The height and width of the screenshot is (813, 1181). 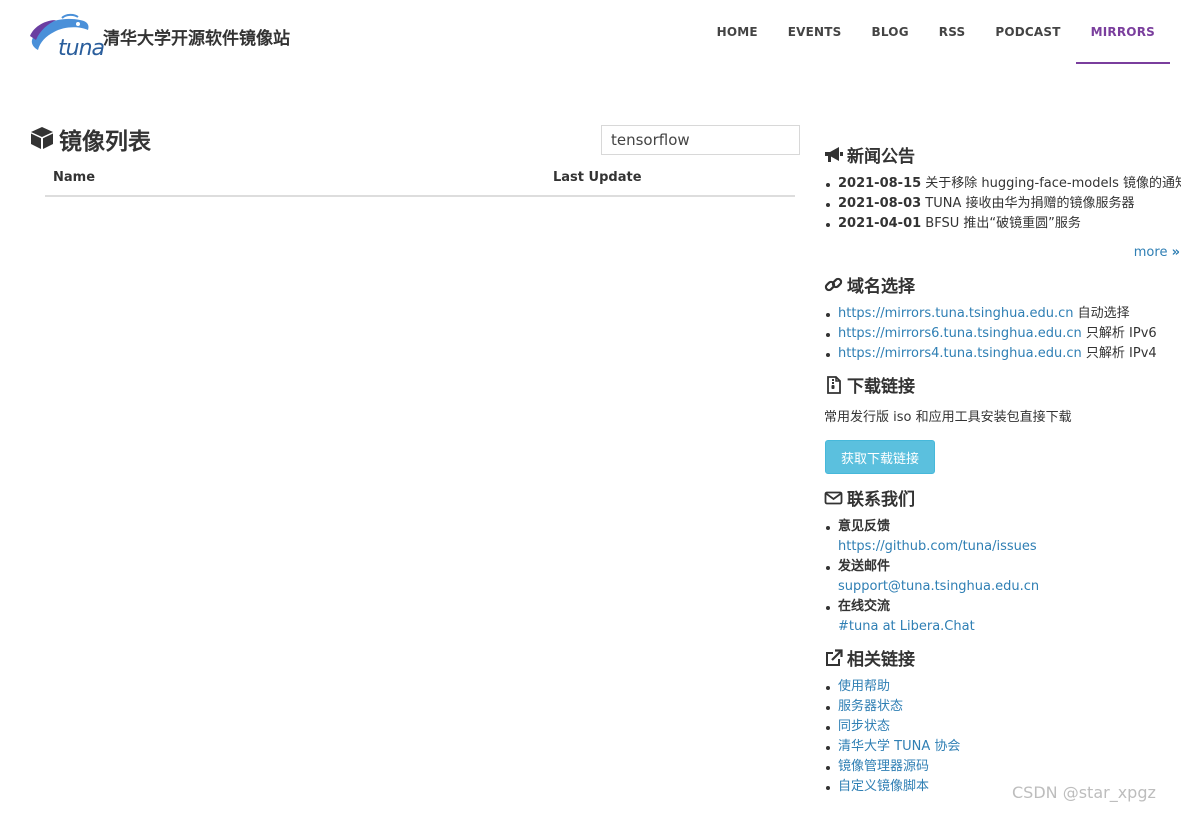 I want to click on download-heading: 下载链接, so click(x=869, y=384).